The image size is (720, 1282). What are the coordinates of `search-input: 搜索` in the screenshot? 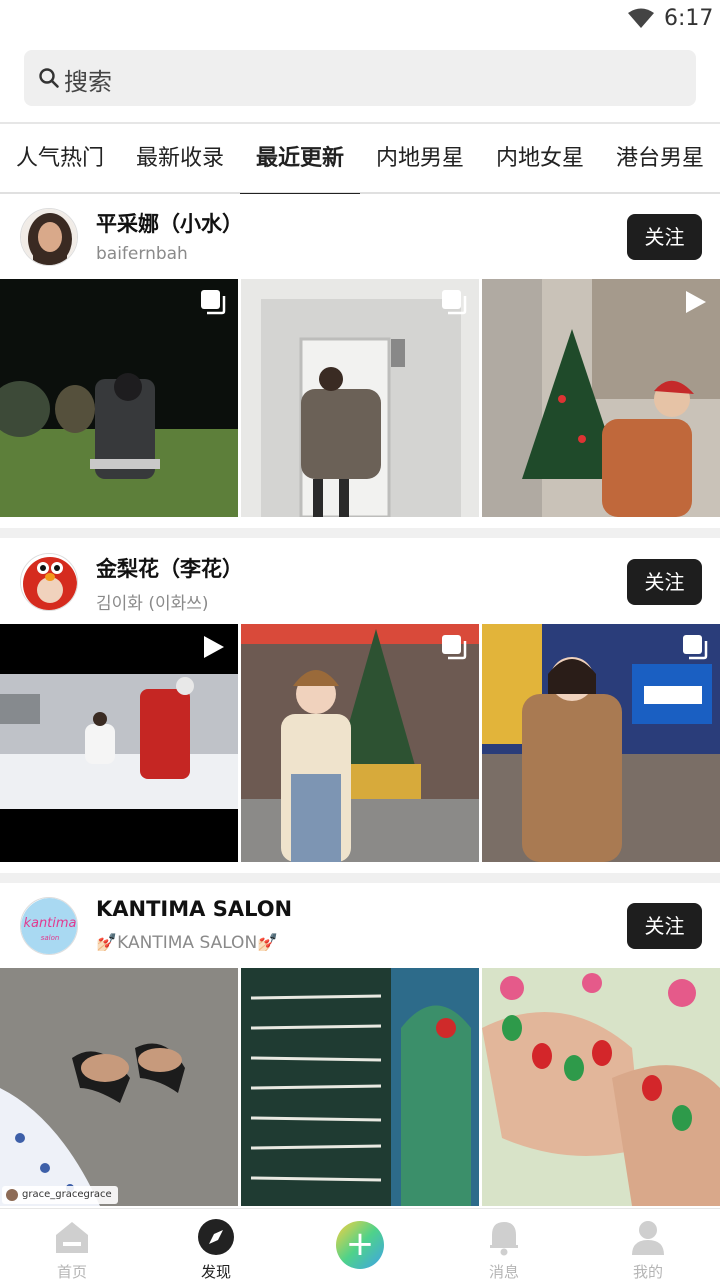 It's located at (360, 78).